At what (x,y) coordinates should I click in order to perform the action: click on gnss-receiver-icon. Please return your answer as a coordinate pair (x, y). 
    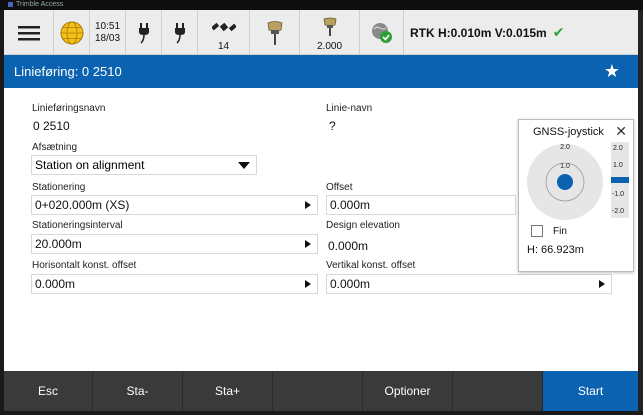
    Looking at the image, I should click on (274, 32).